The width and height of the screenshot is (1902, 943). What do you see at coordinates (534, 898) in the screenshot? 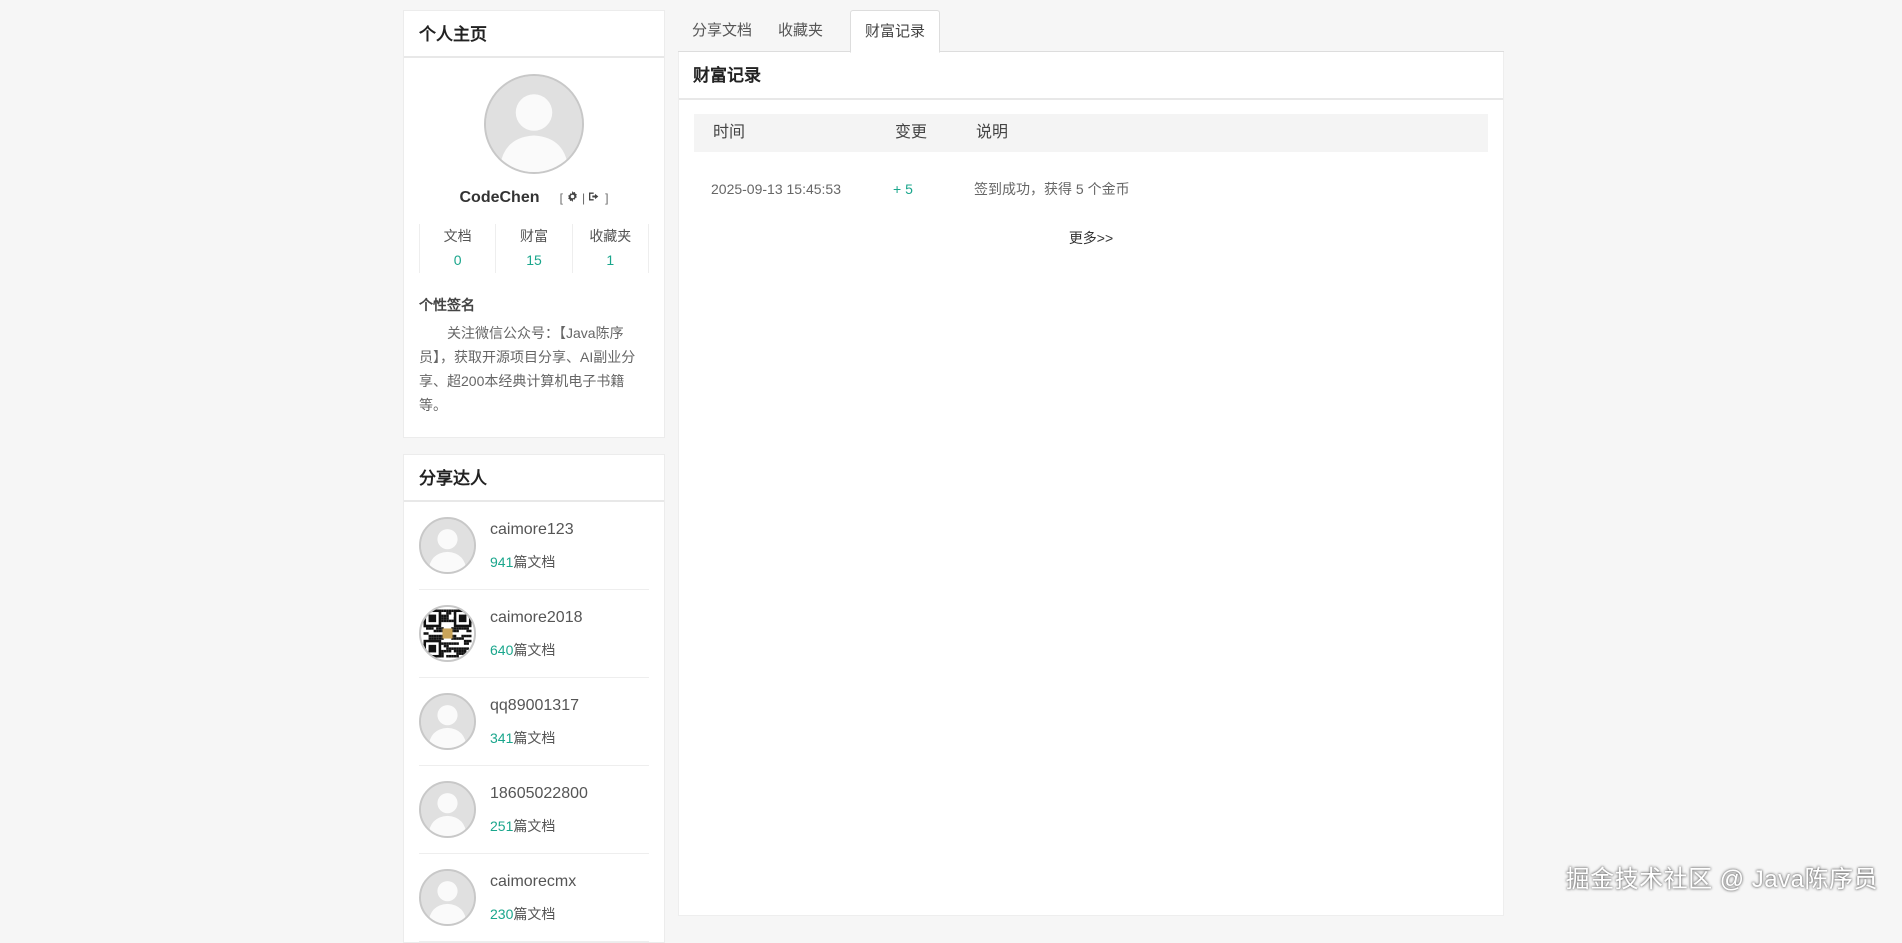
I see `list-item: caimorecmx 230篇文档` at bounding box center [534, 898].